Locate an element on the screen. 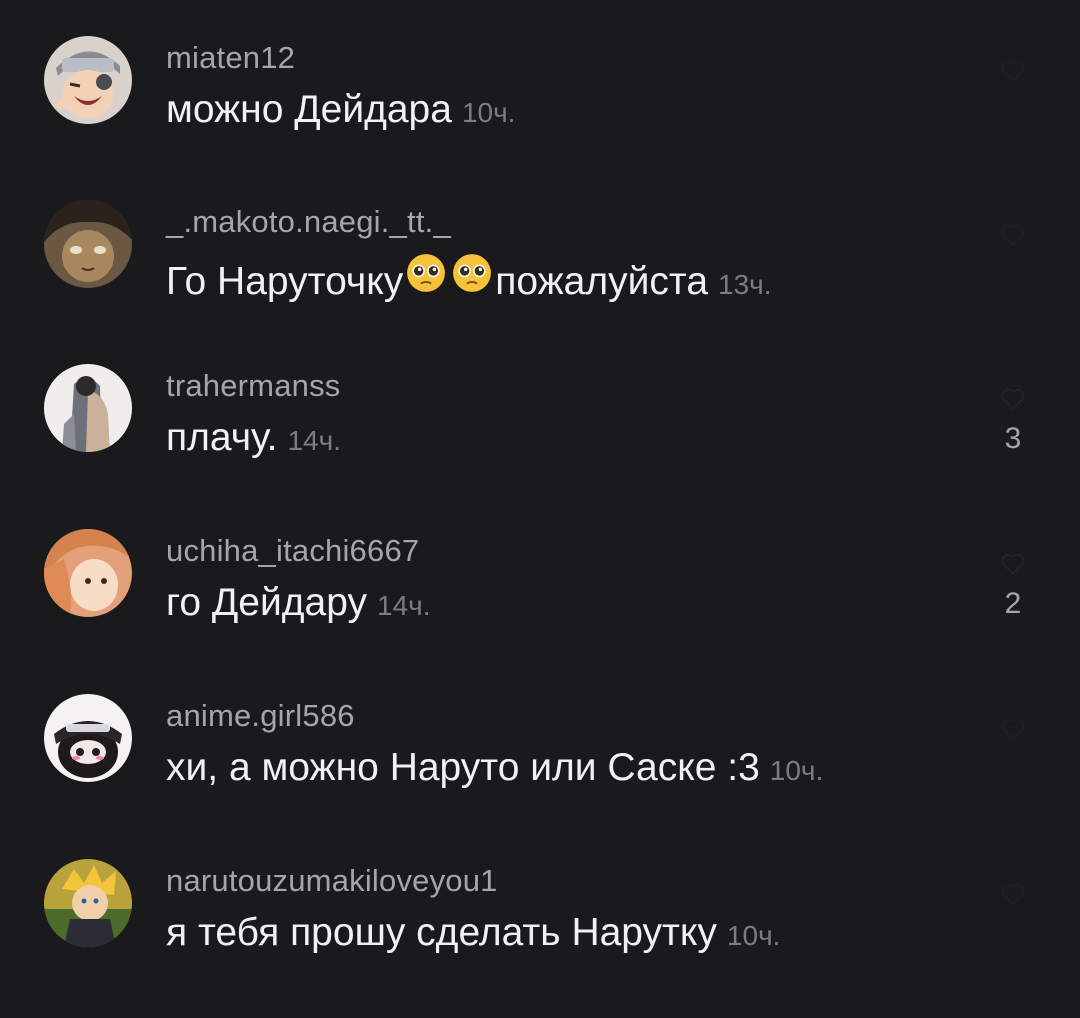 This screenshot has width=1080, height=1018. username: trahermanss is located at coordinates (253, 386).